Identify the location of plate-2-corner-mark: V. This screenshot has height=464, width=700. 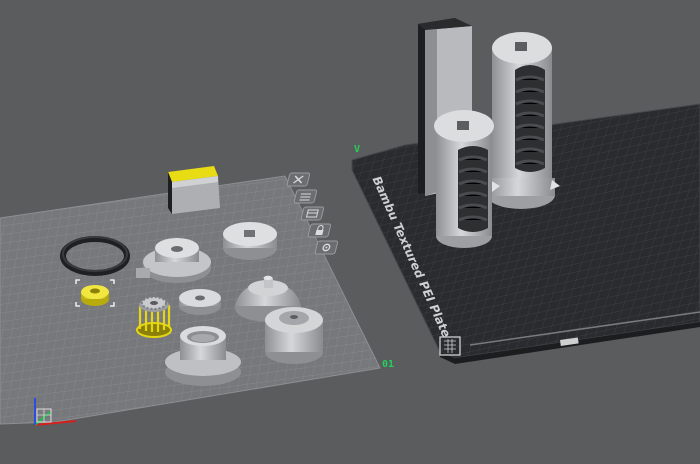
(357, 149).